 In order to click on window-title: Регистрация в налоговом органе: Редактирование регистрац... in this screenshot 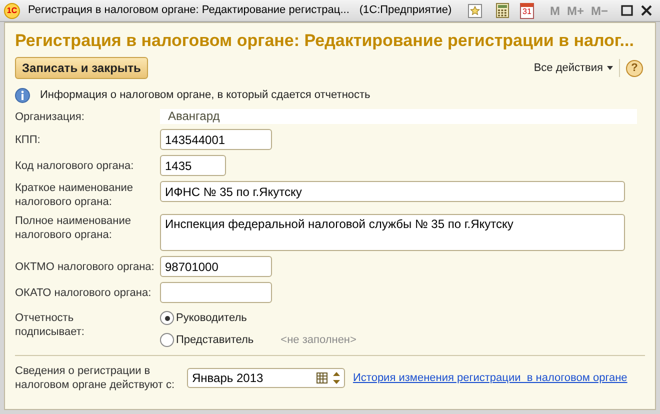, I will do `click(189, 10)`.